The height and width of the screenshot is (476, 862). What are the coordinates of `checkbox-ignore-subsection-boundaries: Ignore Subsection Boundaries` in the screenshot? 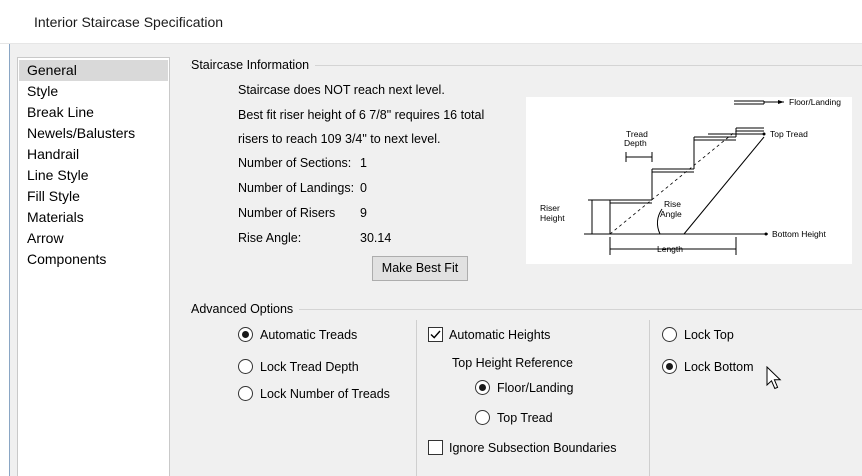 It's located at (522, 447).